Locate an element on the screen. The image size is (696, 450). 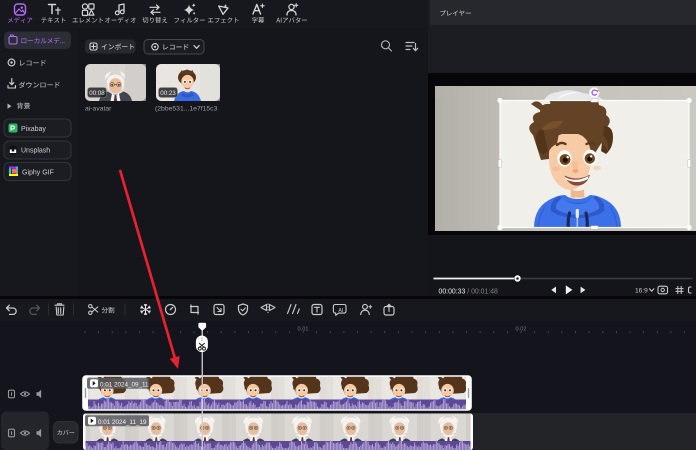
svg-text: ai-avatar is located at coordinates (98, 109).